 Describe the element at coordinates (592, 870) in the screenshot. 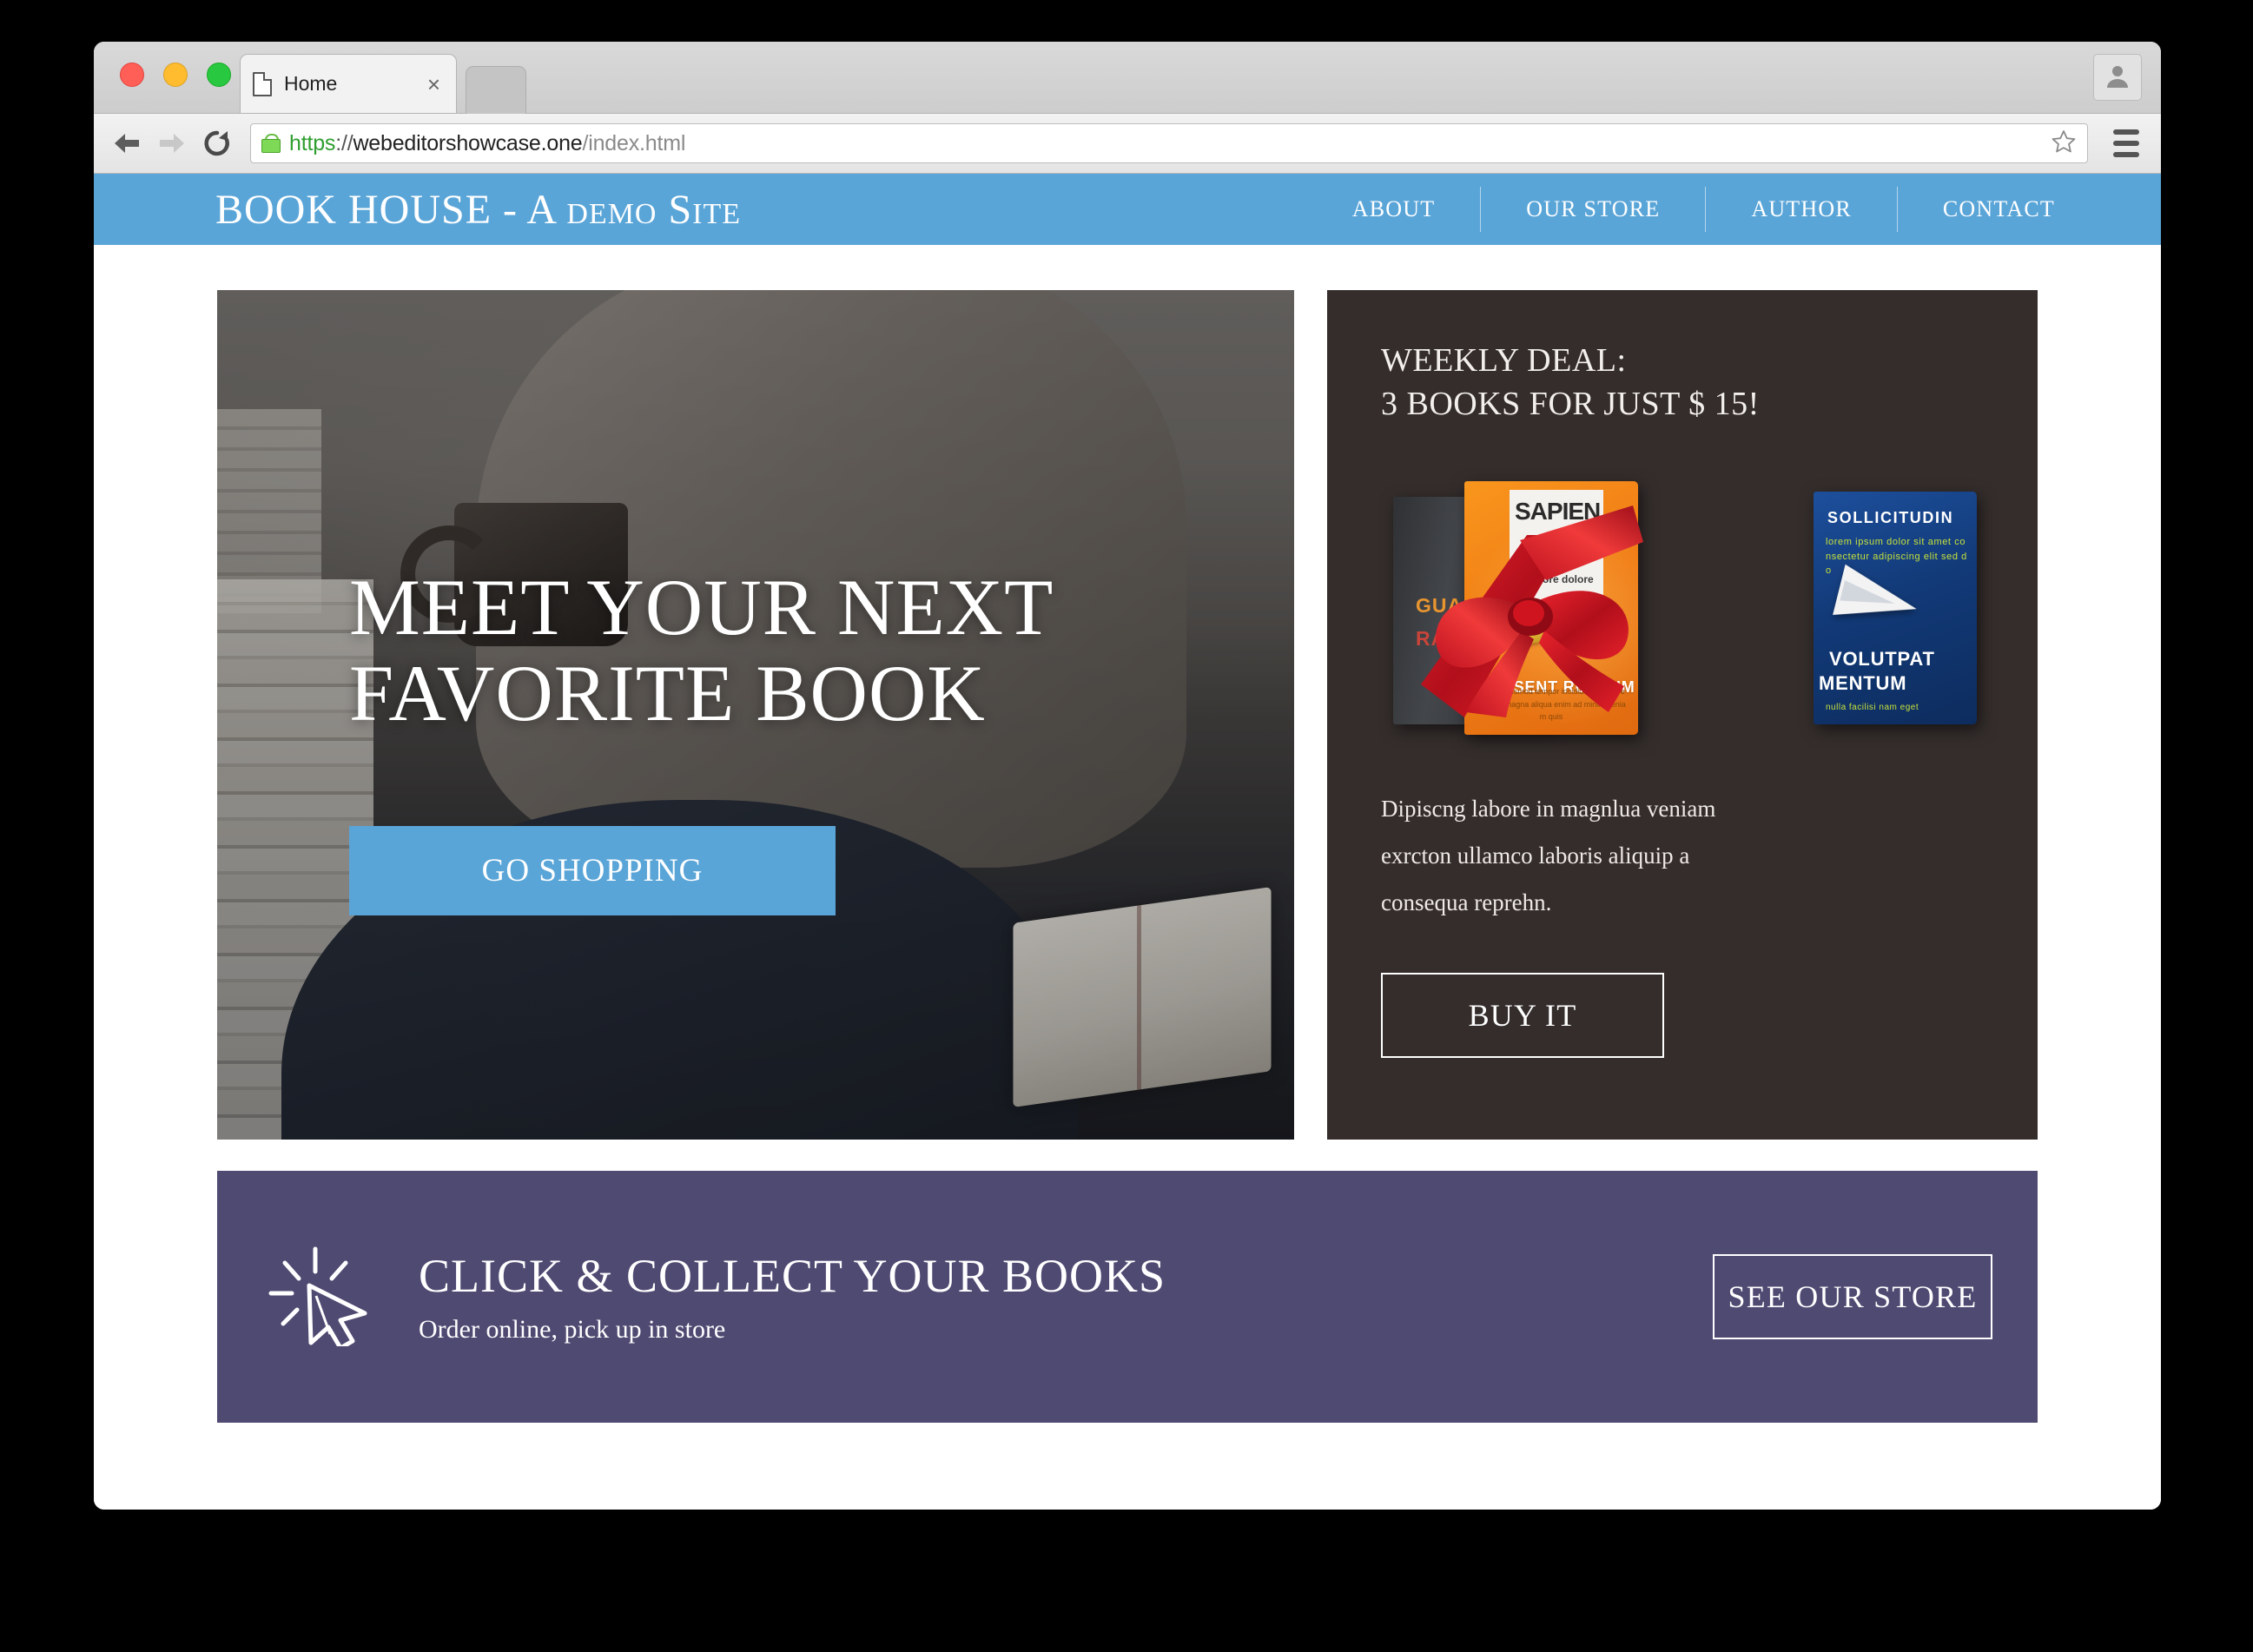

I see `go-shopping-button: GO SHOPPING` at that location.